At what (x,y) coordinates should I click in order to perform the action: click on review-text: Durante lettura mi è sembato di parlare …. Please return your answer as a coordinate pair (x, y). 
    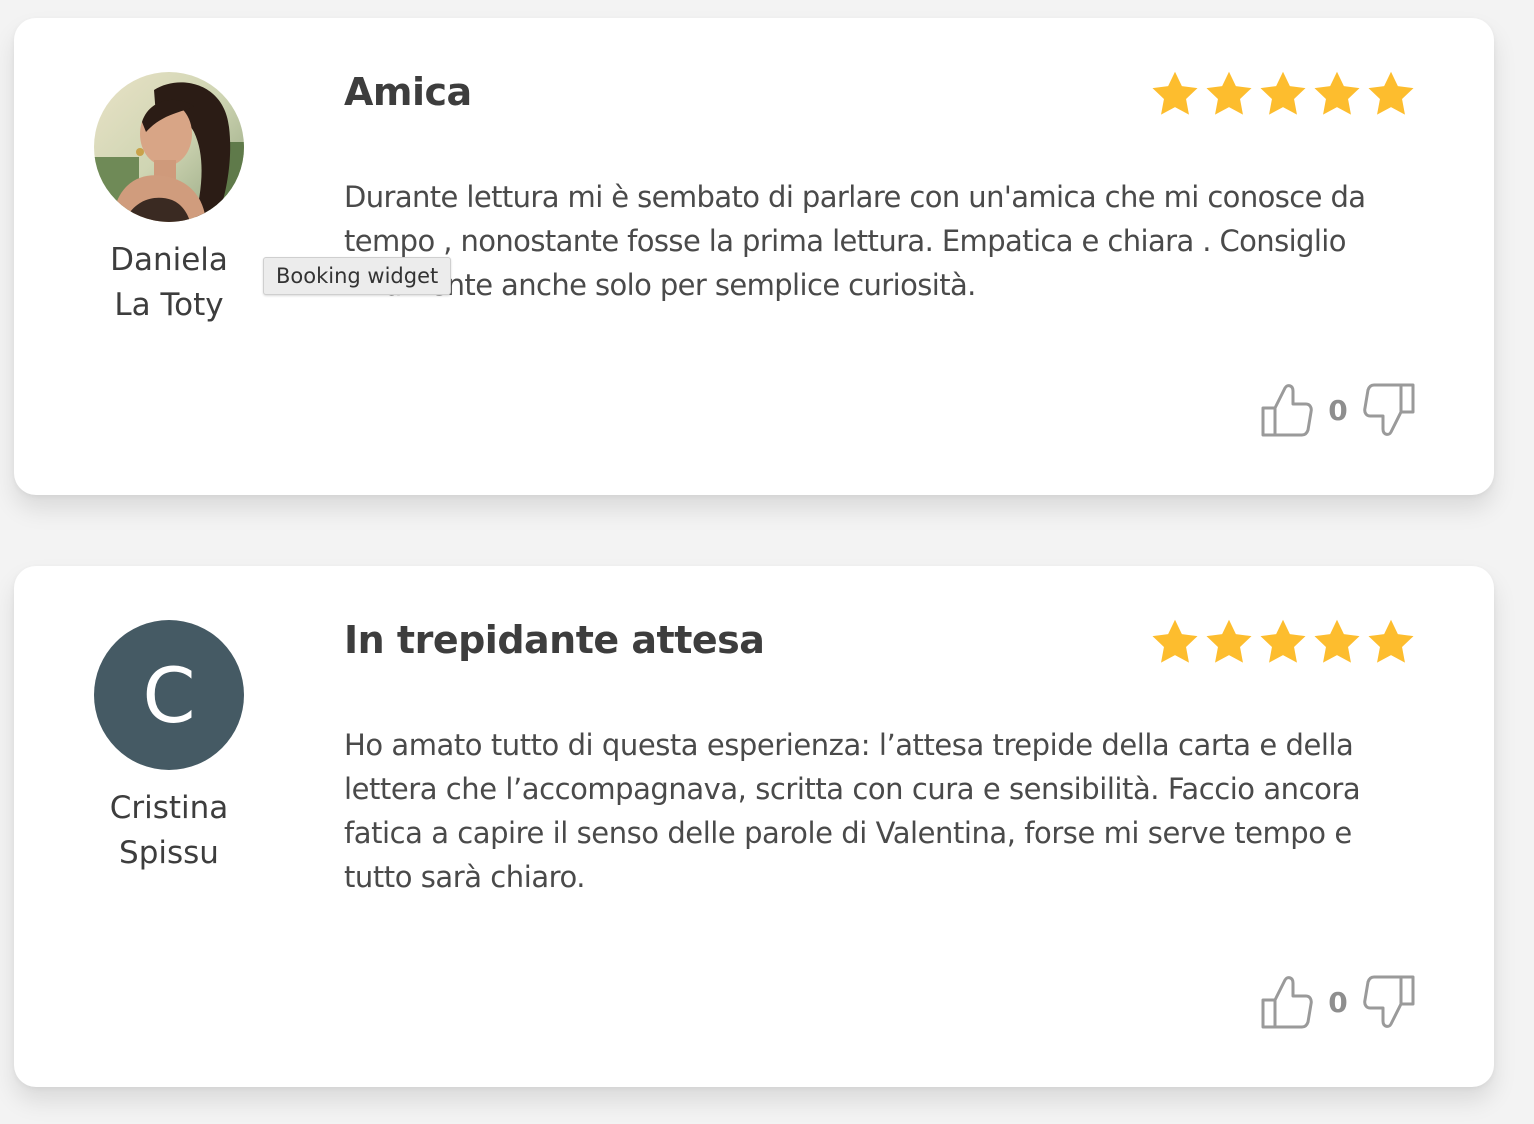
    Looking at the image, I should click on (855, 241).